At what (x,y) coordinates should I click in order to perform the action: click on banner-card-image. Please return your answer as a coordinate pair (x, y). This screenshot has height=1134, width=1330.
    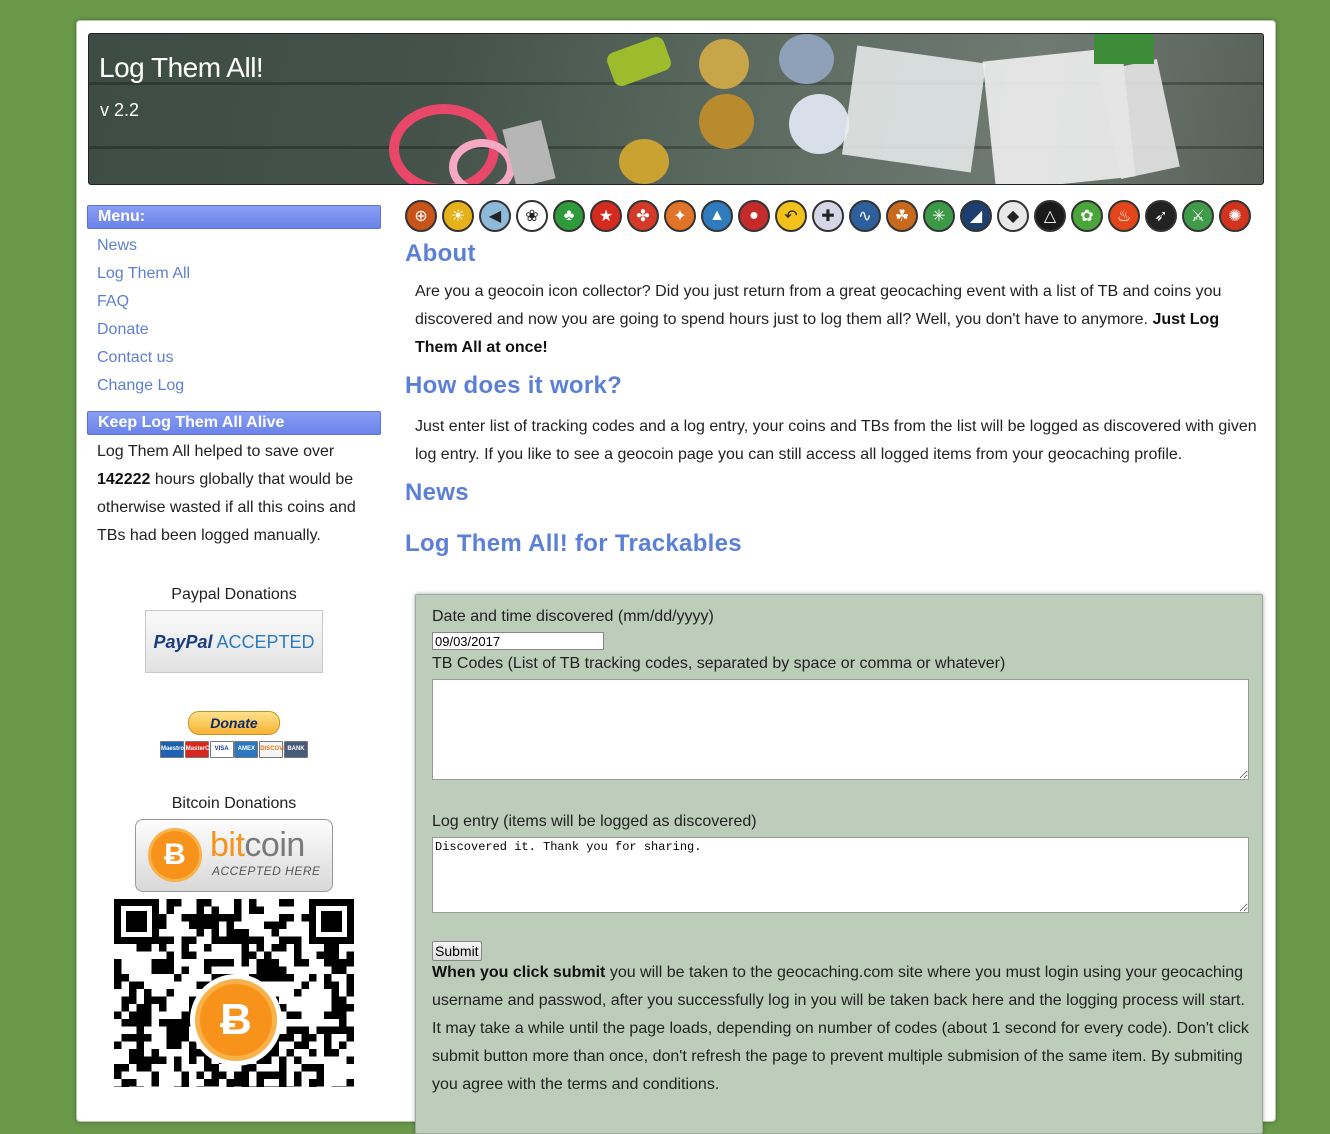
    Looking at the image, I should click on (1124, 49).